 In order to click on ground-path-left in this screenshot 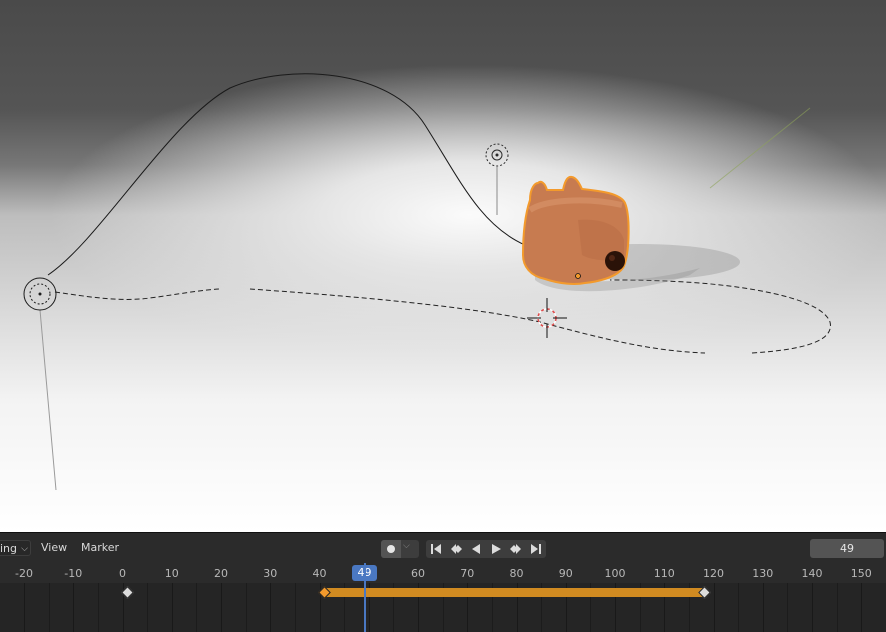, I will do `click(137, 294)`.